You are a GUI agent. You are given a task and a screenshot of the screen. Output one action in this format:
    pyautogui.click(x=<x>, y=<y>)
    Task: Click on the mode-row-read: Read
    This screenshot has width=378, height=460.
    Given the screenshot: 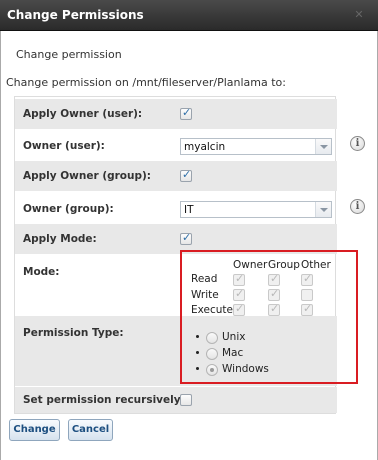 What is the action you would take?
    pyautogui.click(x=204, y=279)
    